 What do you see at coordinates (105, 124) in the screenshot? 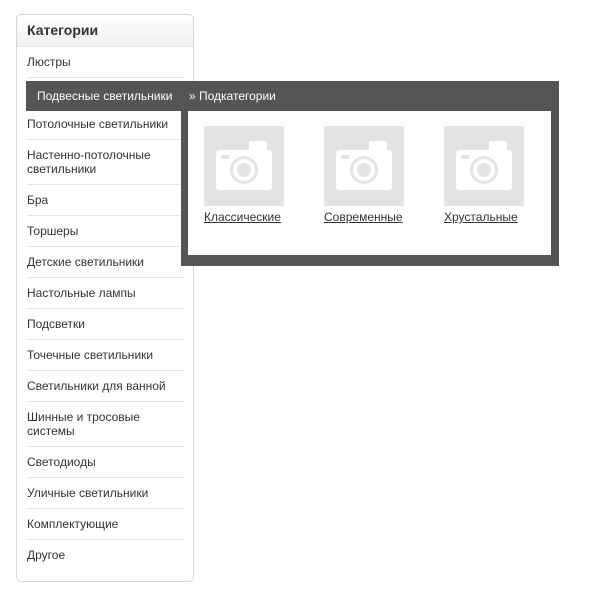
I see `category-item-ceiling: Потолочные светильники` at bounding box center [105, 124].